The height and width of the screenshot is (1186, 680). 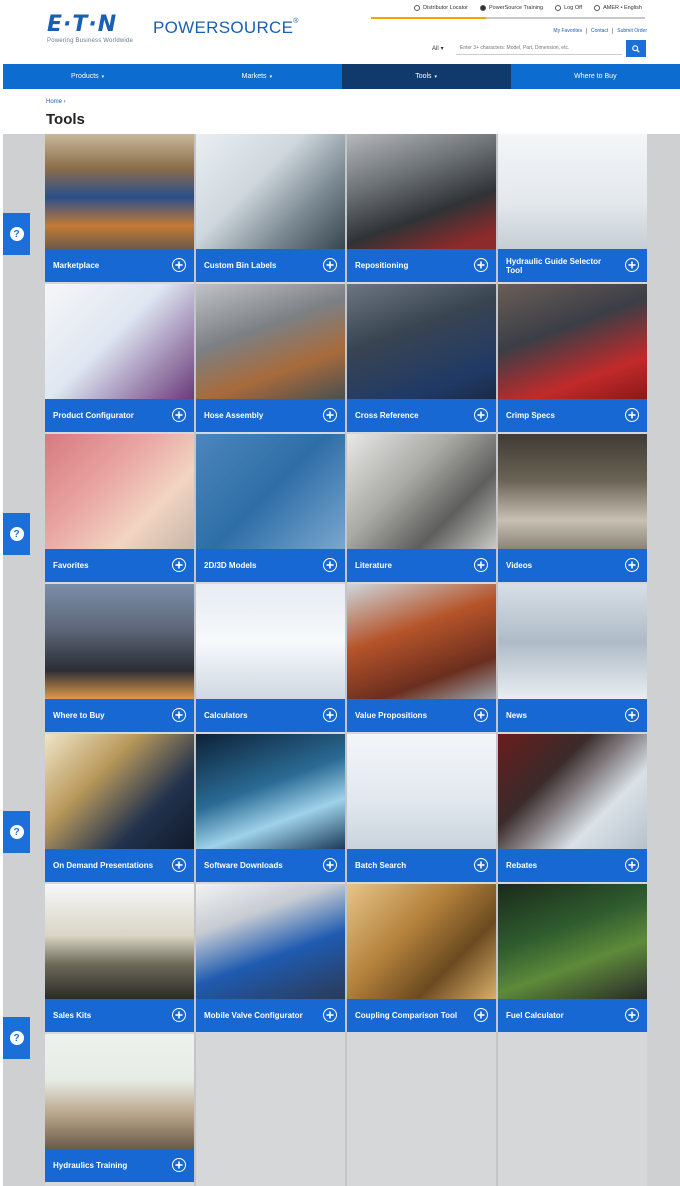 What do you see at coordinates (573, 8) in the screenshot?
I see `utility-label: Log Off` at bounding box center [573, 8].